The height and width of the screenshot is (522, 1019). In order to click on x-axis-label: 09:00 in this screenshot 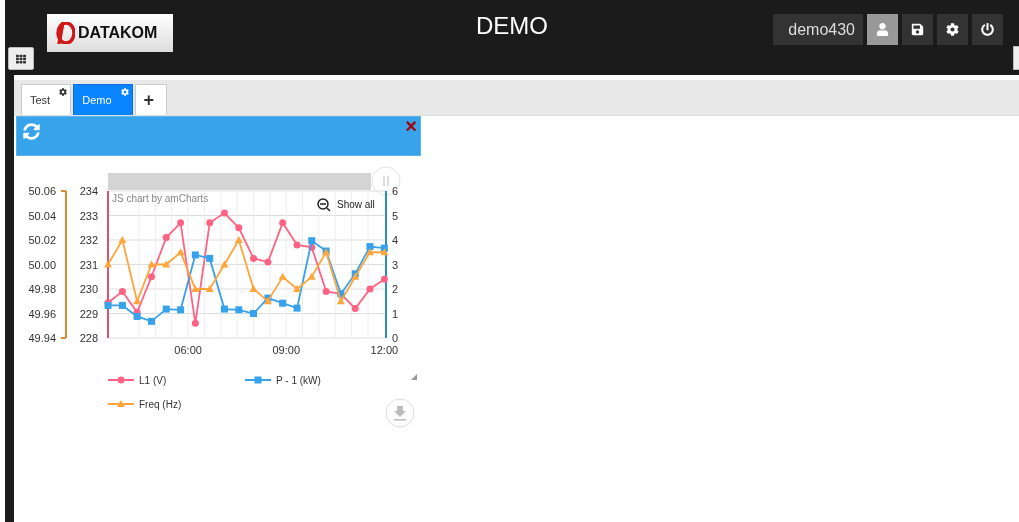, I will do `click(286, 350)`.